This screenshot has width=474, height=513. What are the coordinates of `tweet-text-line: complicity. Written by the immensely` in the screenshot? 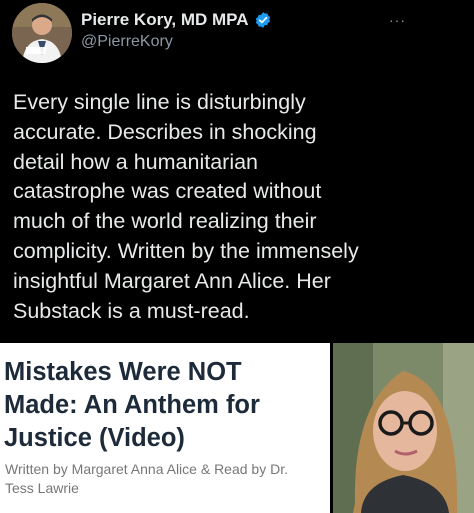 It's located at (186, 250).